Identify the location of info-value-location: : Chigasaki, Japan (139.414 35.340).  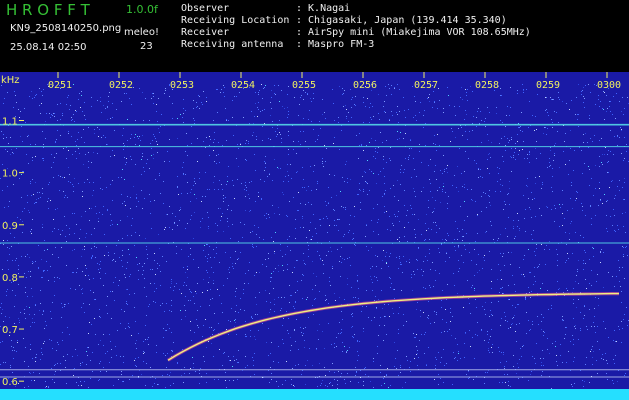
(401, 20).